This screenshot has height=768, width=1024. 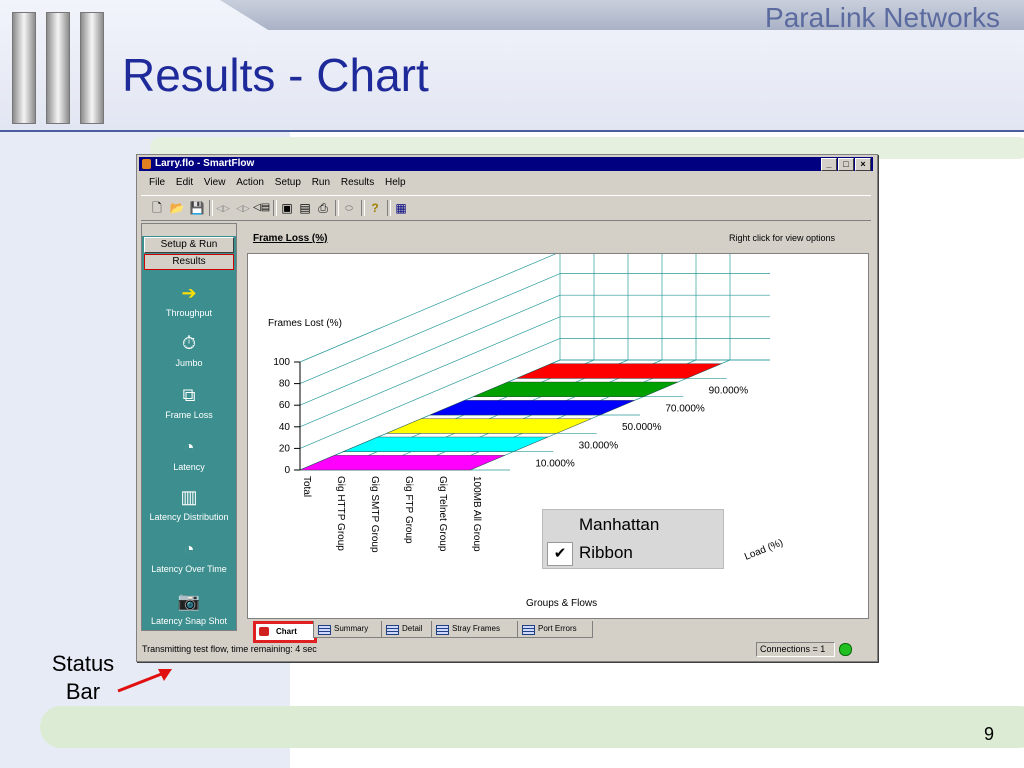 What do you see at coordinates (560, 554) in the screenshot?
I see `checkmark-icon: ✔` at bounding box center [560, 554].